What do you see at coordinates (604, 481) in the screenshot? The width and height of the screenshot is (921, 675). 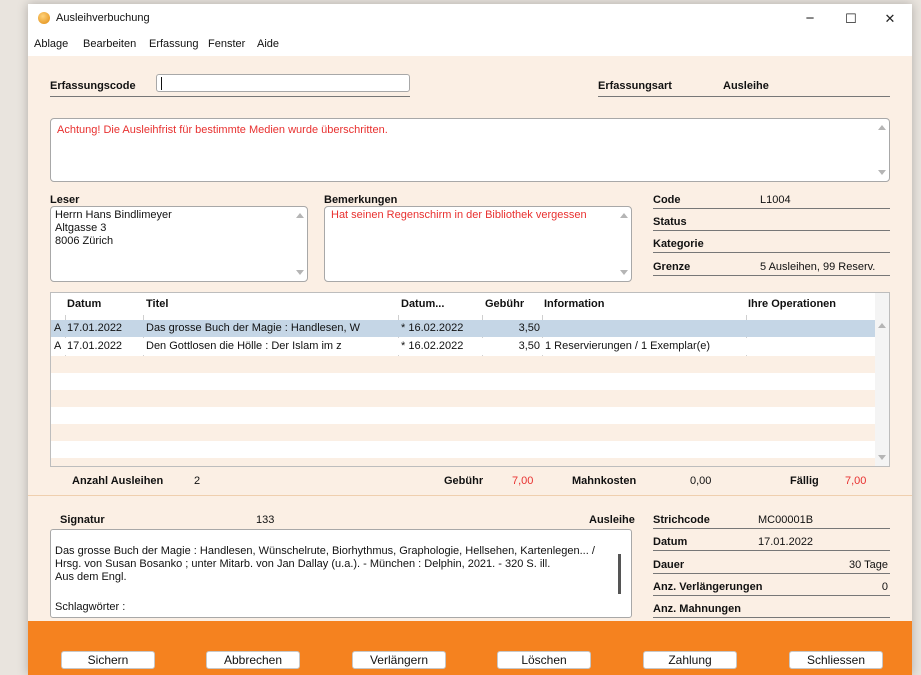 I see `dunning-label: Mahnkosten` at bounding box center [604, 481].